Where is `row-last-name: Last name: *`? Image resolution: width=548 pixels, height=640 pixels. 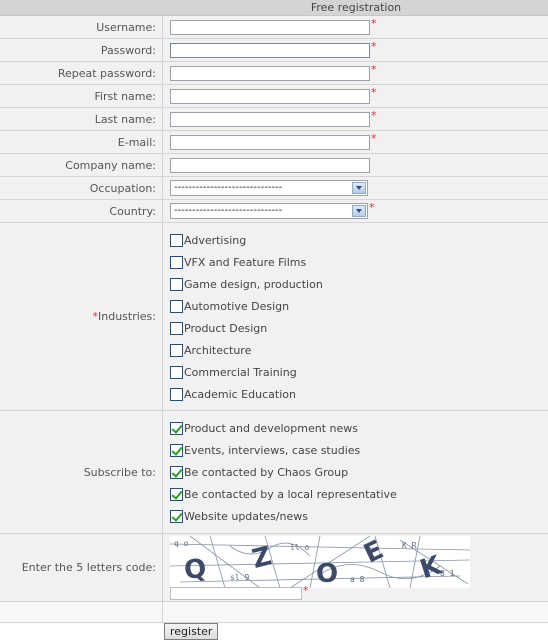
row-last-name: Last name: * is located at coordinates (274, 119).